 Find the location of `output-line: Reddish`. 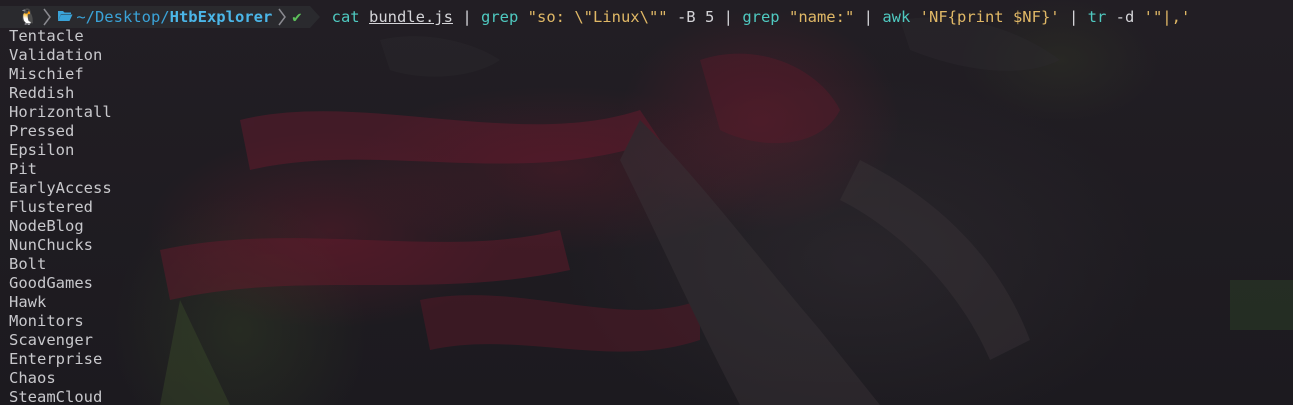

output-line: Reddish is located at coordinates (42, 93).